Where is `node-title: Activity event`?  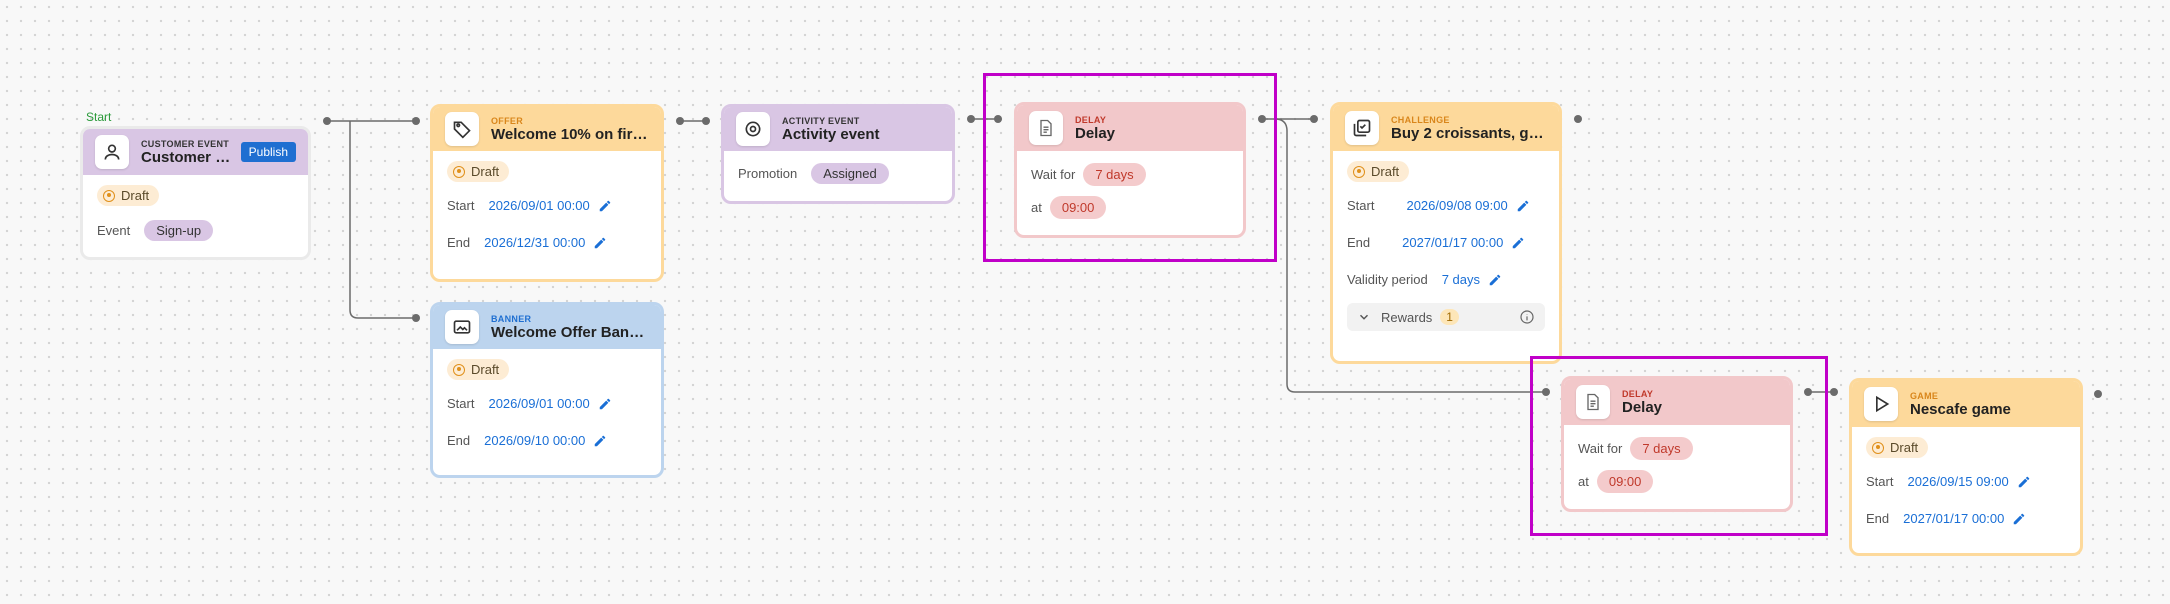 node-title: Activity event is located at coordinates (831, 134).